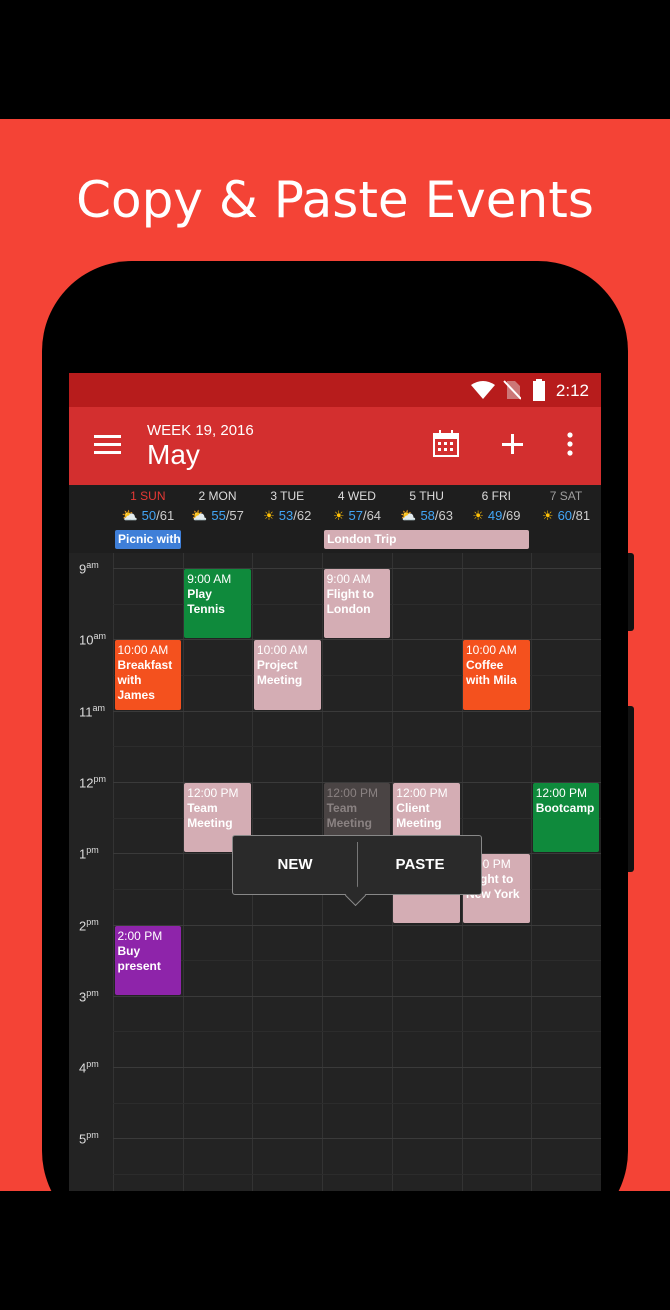 This screenshot has height=1310, width=670. Describe the element at coordinates (139, 958) in the screenshot. I see `event-title: Buy present` at that location.